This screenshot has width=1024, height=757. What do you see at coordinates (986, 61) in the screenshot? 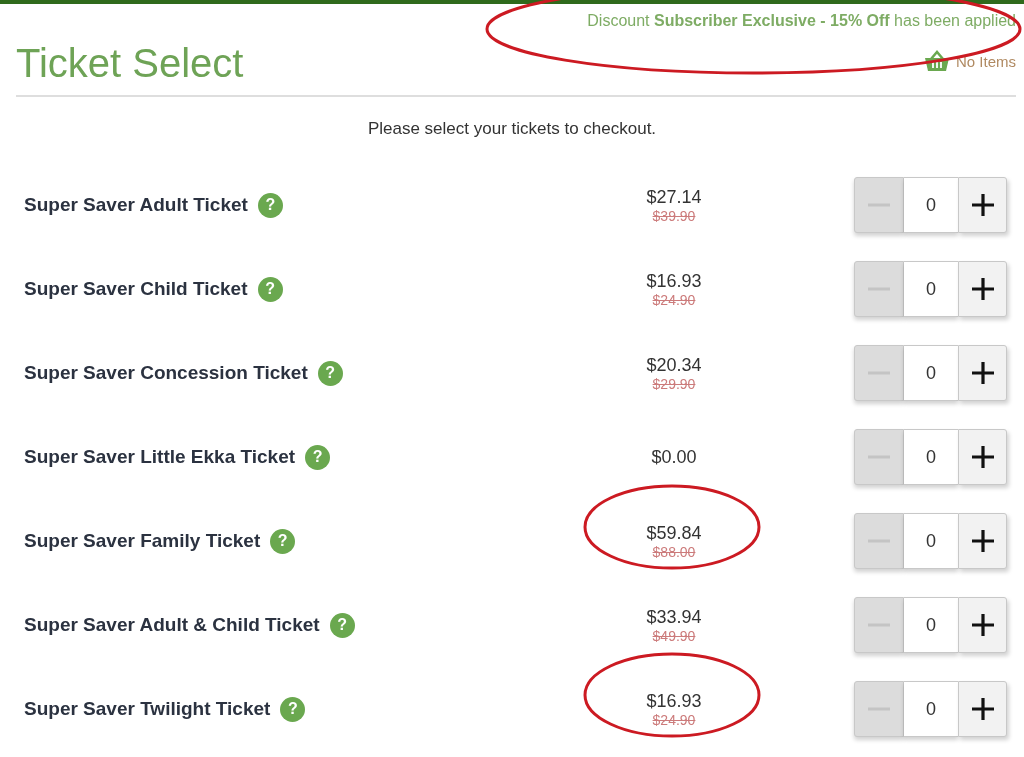
I see `cart-status: No Items` at bounding box center [986, 61].